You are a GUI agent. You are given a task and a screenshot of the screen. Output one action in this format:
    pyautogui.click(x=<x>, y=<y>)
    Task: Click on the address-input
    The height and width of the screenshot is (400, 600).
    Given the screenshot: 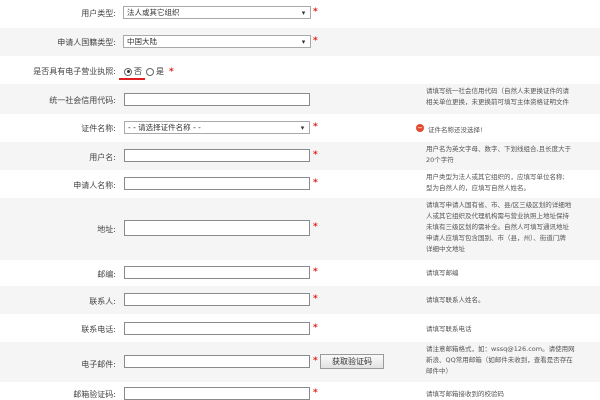 What is the action you would take?
    pyautogui.click(x=217, y=228)
    